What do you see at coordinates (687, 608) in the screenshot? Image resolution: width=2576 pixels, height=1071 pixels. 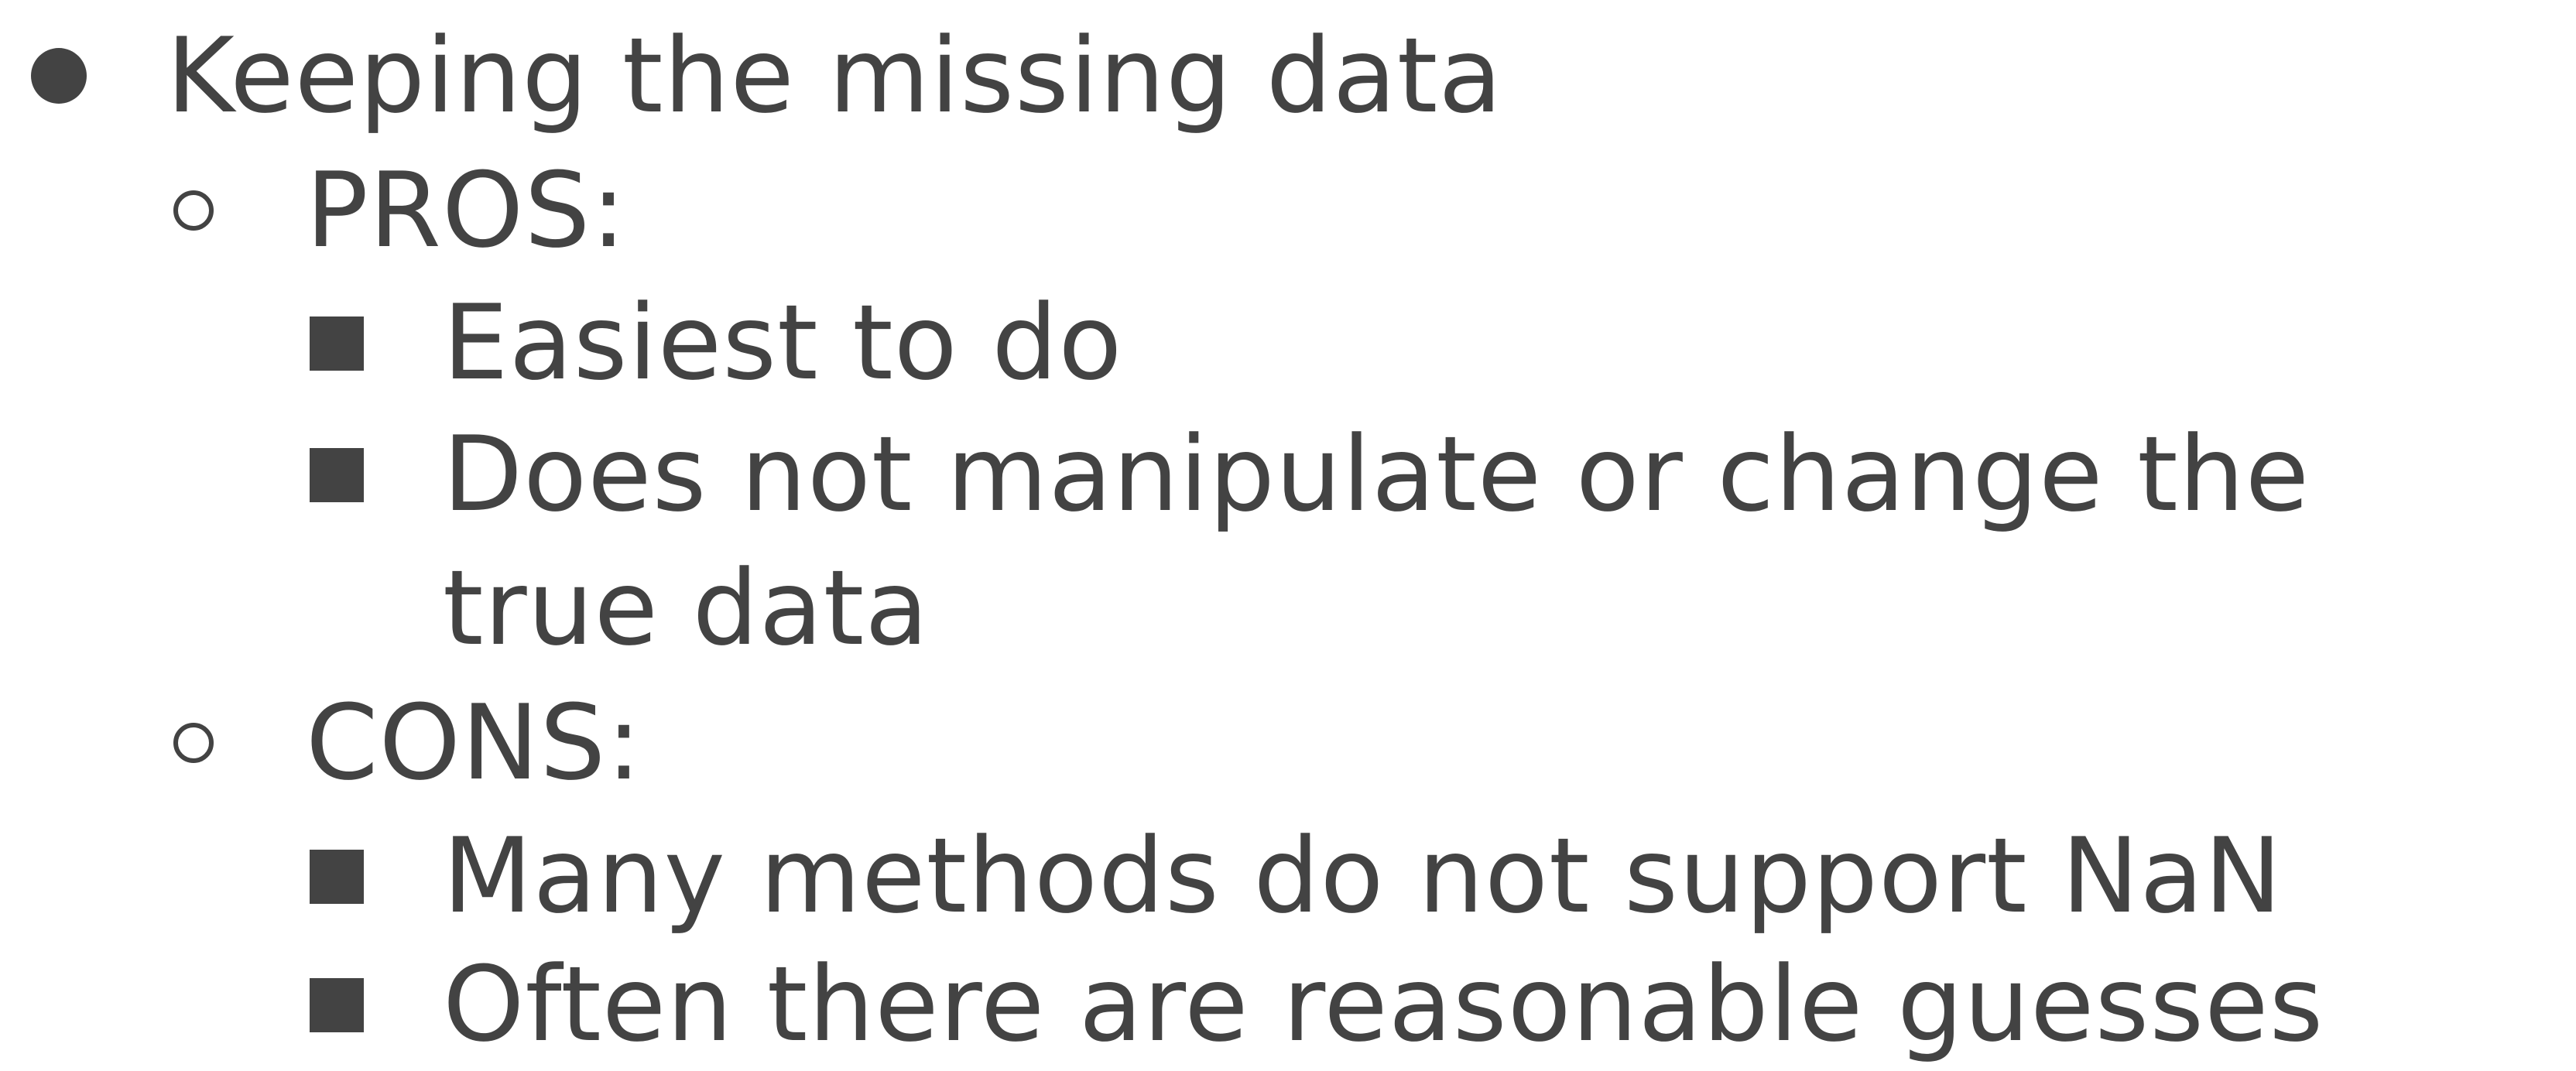 I see `pros-item-text-continued: true data` at bounding box center [687, 608].